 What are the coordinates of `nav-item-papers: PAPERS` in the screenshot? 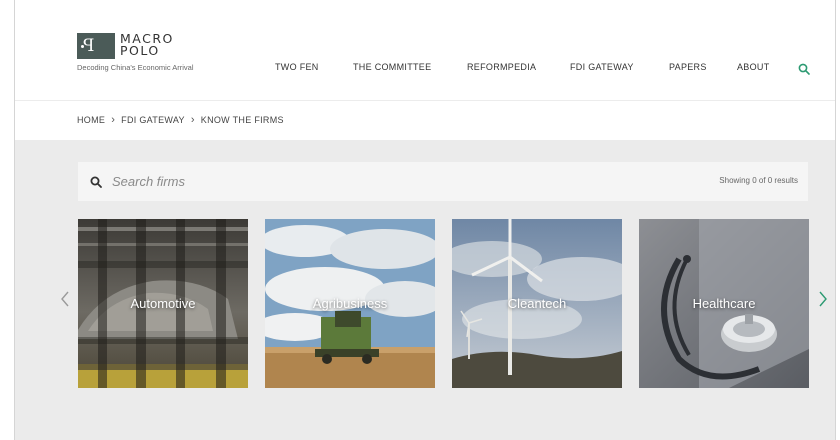 It's located at (688, 67).